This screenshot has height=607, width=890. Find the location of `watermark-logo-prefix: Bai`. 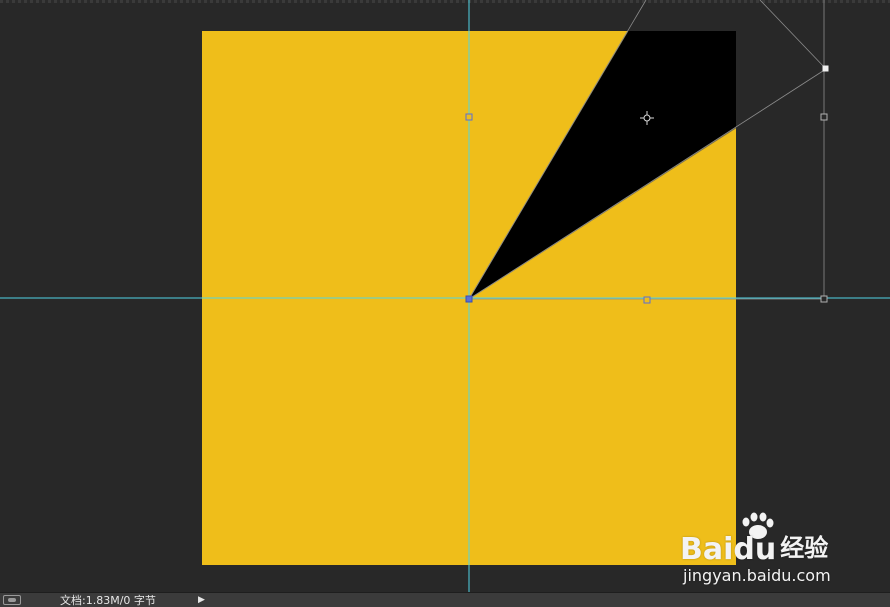

watermark-logo-prefix: Bai is located at coordinates (707, 549).